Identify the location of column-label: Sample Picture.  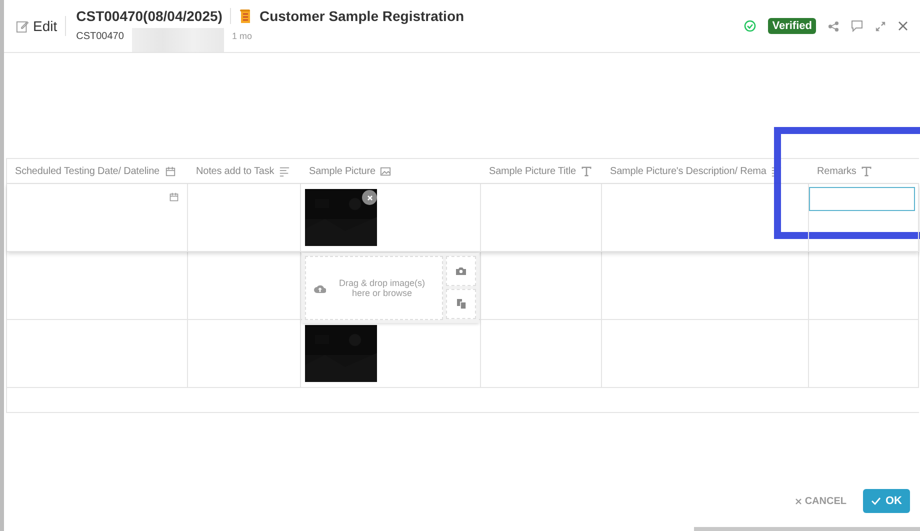
(342, 171).